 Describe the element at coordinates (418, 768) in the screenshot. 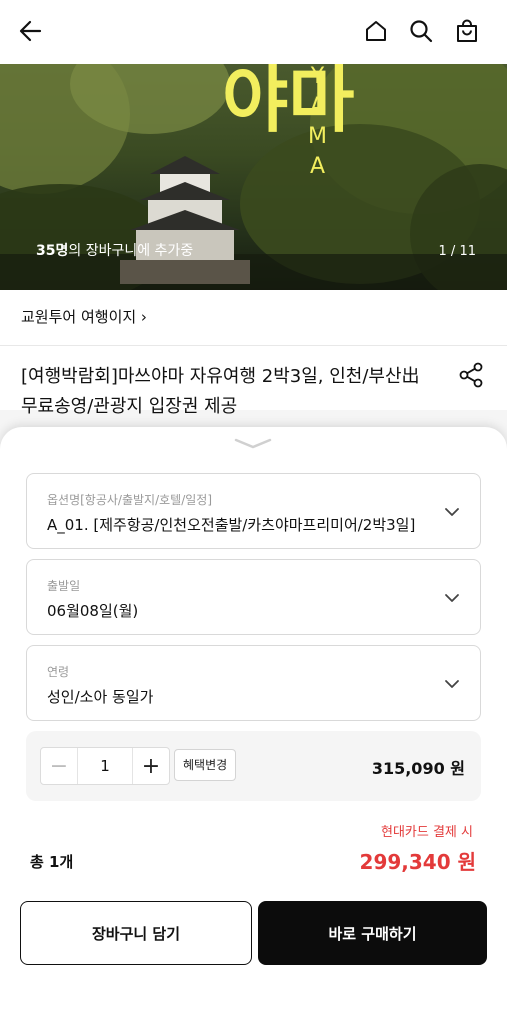

I see `unit-price: 315,090 원` at that location.